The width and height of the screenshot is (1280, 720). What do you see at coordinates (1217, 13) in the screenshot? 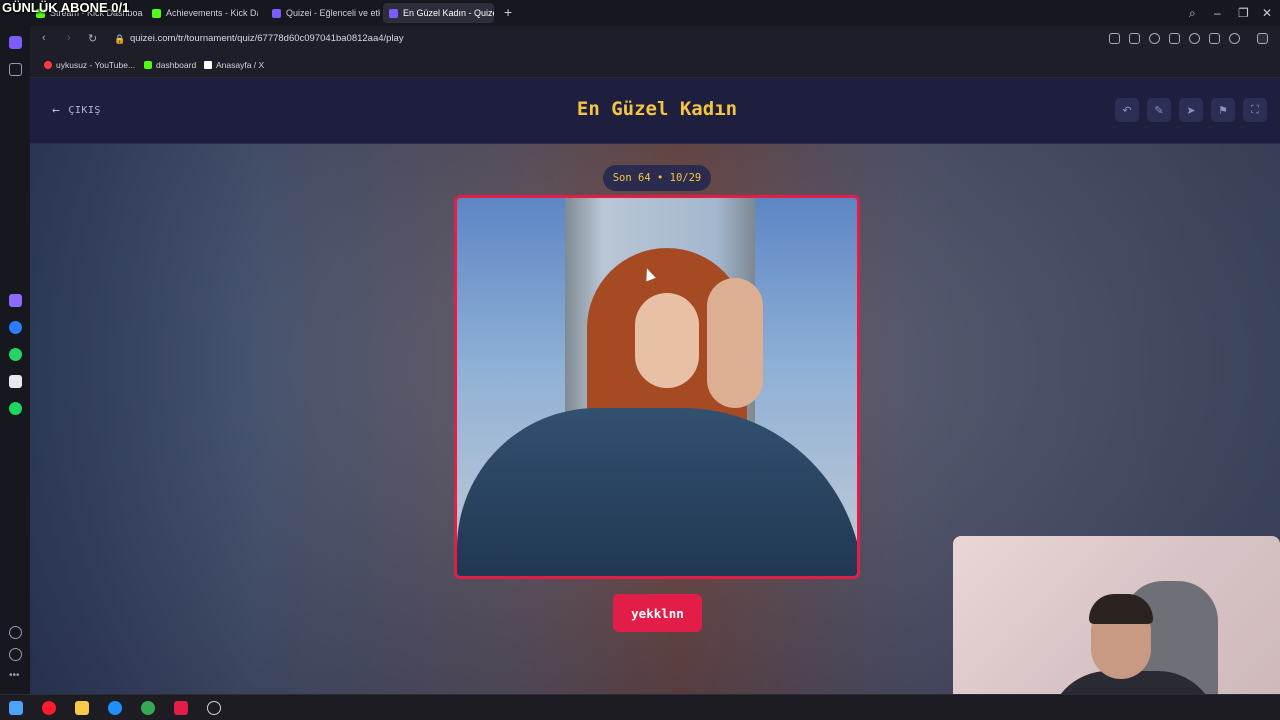
I see `minimize-button: –` at bounding box center [1217, 13].